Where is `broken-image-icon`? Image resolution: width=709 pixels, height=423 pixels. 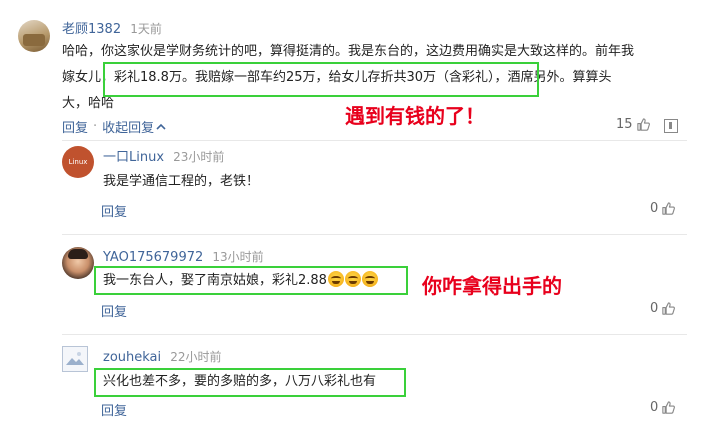
broken-image-icon is located at coordinates (75, 358).